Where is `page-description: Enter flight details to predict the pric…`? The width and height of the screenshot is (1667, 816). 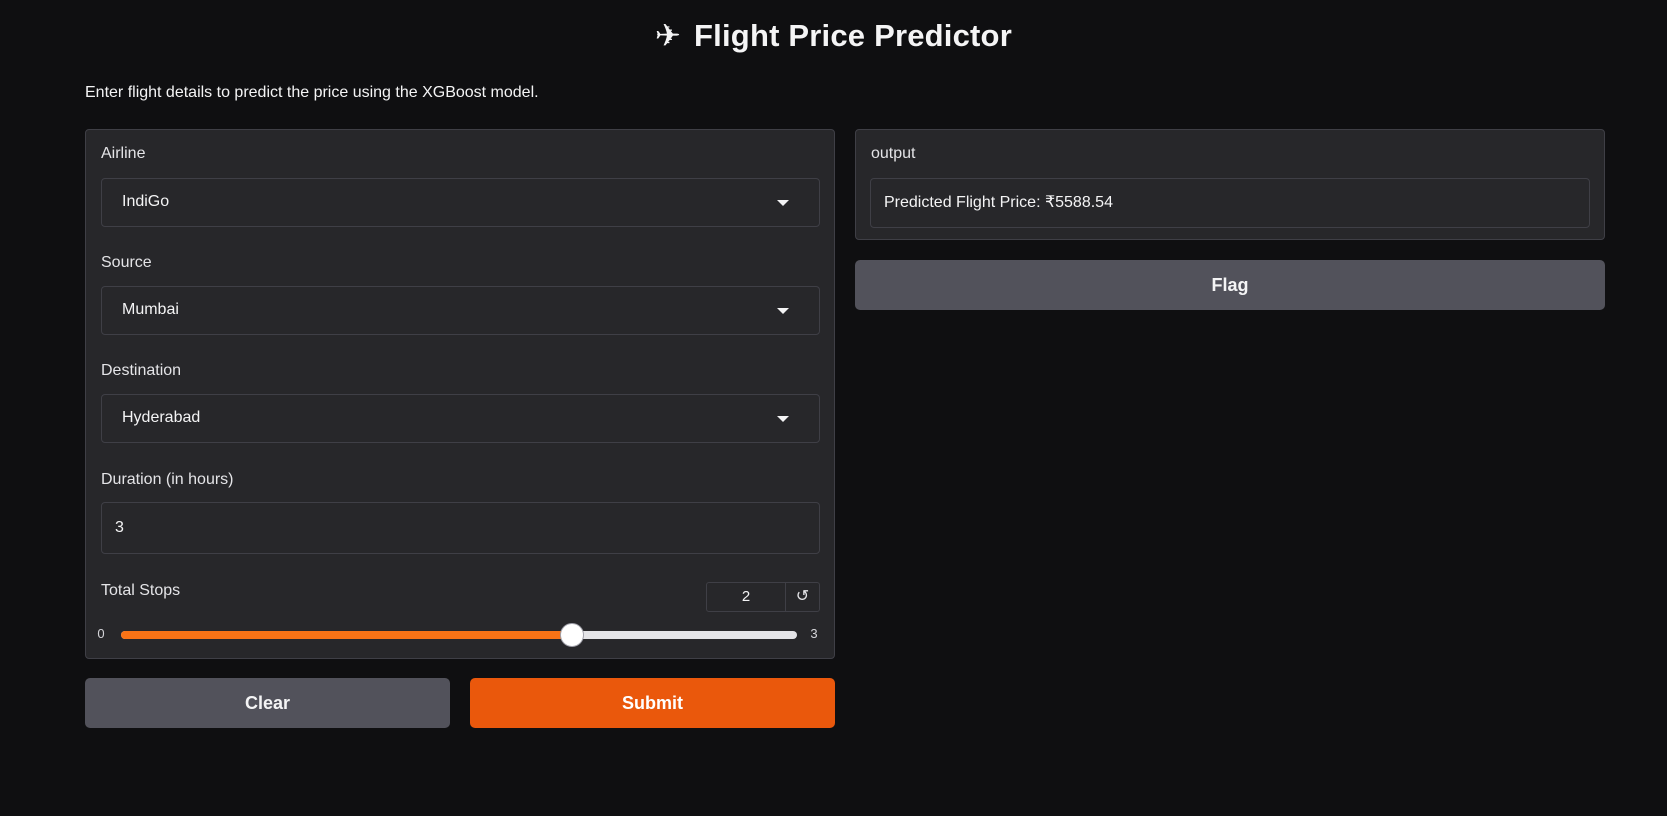
page-description: Enter flight details to predict the pric… is located at coordinates (312, 92).